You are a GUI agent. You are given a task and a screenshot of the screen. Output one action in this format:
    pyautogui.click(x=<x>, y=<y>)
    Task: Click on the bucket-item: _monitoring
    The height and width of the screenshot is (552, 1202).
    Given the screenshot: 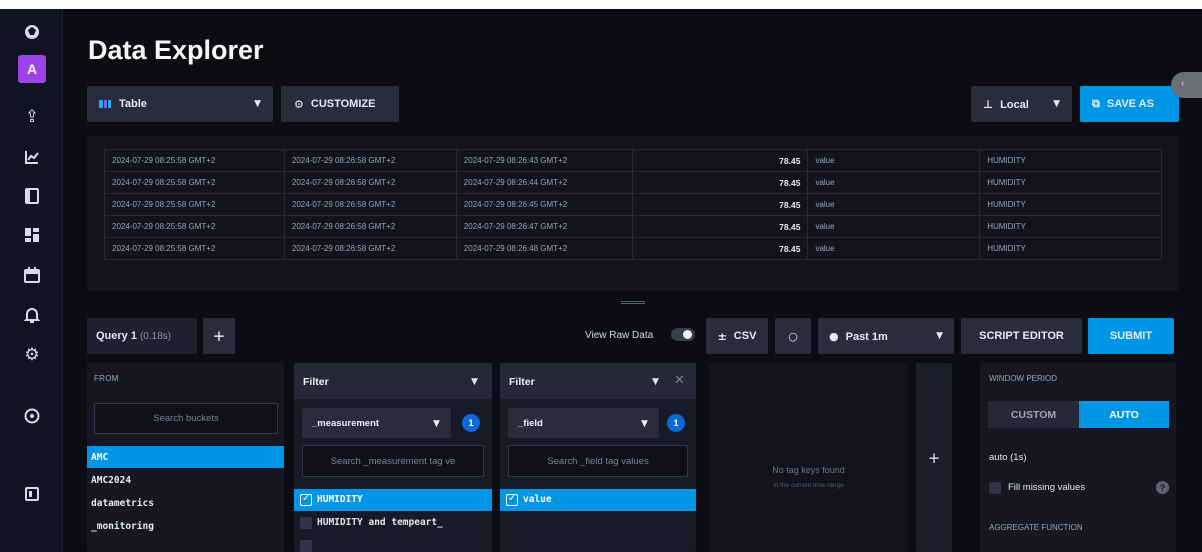 What is the action you would take?
    pyautogui.click(x=185, y=526)
    